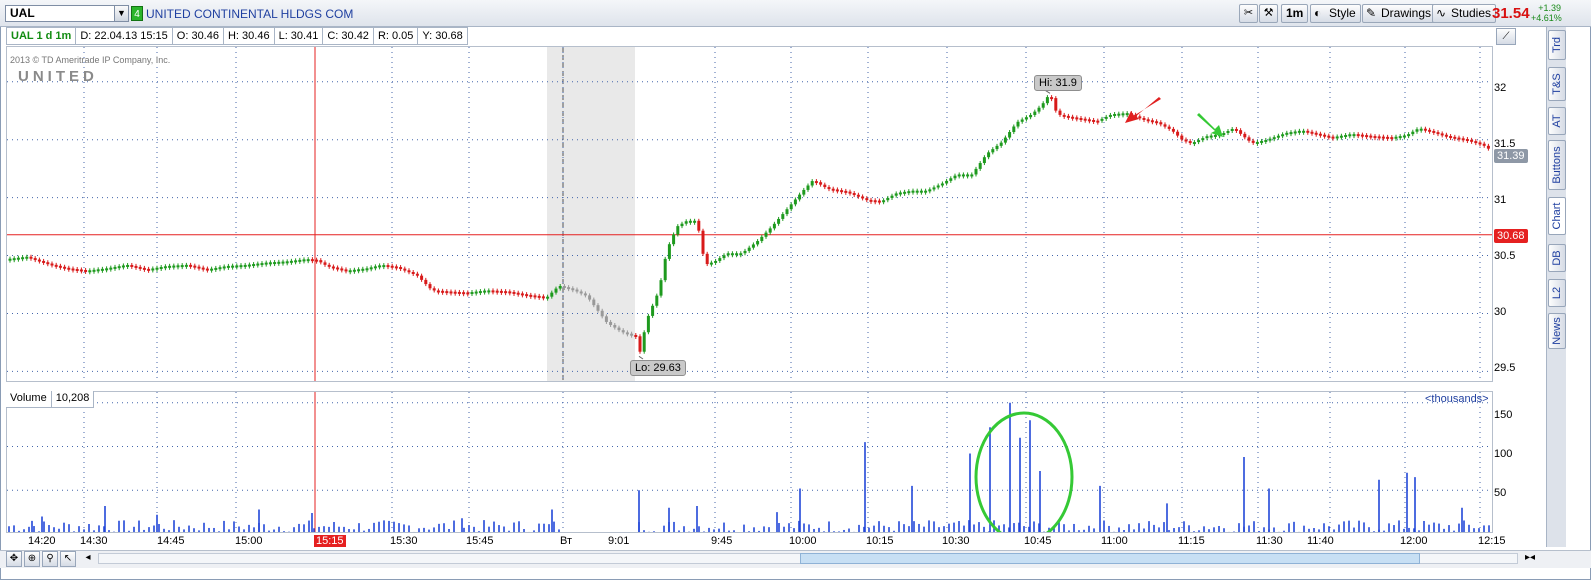 The image size is (1591, 580). Describe the element at coordinates (32, 559) in the screenshot. I see `zoom-in-icon: ⊕` at that location.